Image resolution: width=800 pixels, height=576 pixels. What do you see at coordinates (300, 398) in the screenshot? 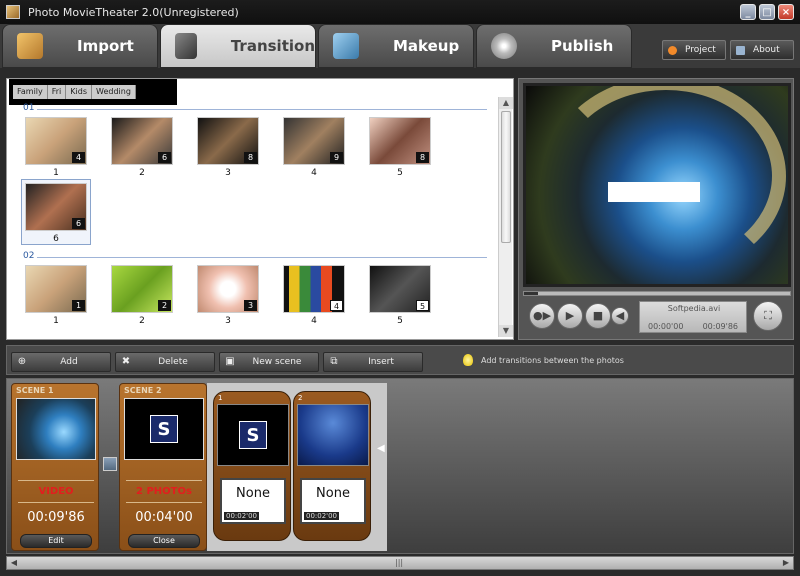
I see `photo-number: 2` at bounding box center [300, 398].